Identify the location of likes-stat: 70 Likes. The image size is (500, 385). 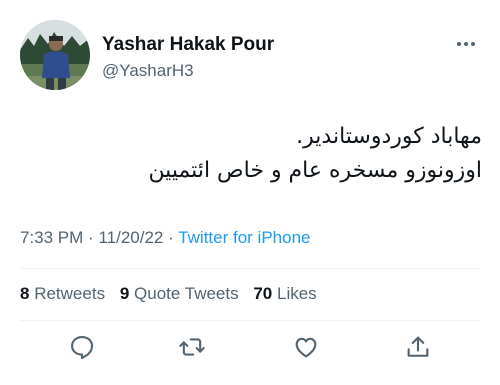
(284, 293).